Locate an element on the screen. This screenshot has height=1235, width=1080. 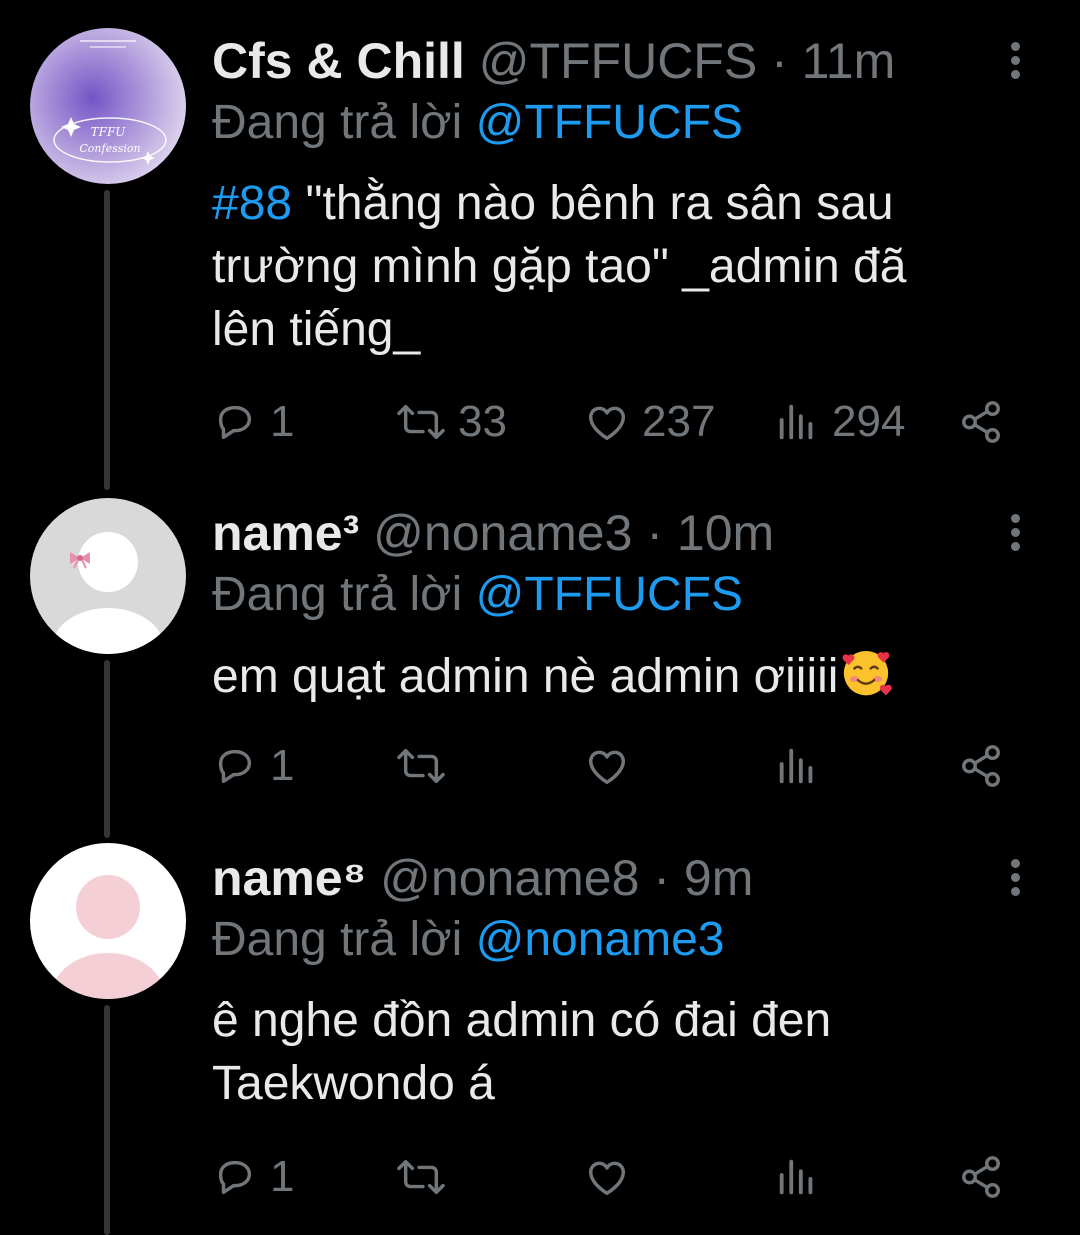
tffu-confession-logo: TFFU Confession is located at coordinates (108, 106).